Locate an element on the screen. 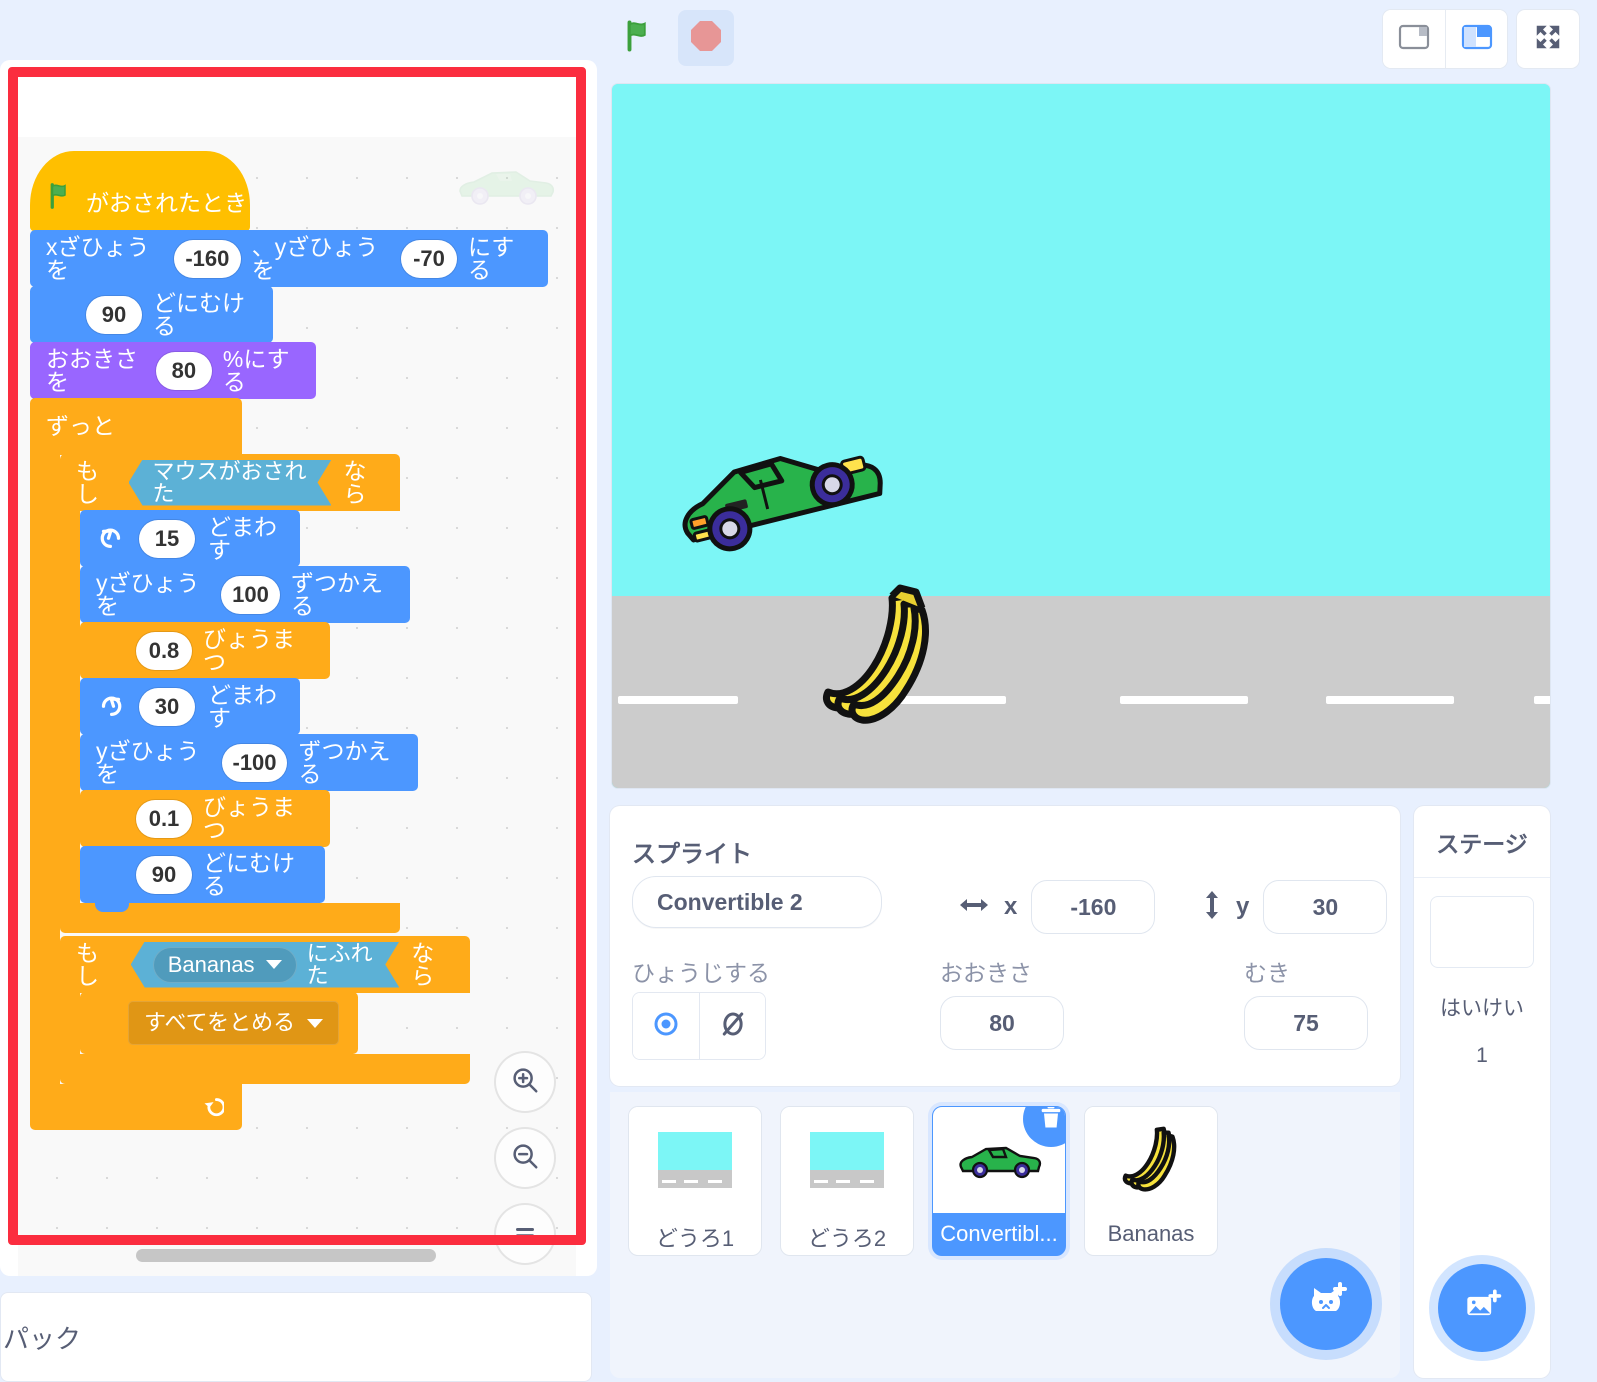 The width and height of the screenshot is (1597, 1382). zoom-out-icon is located at coordinates (525, 1158).